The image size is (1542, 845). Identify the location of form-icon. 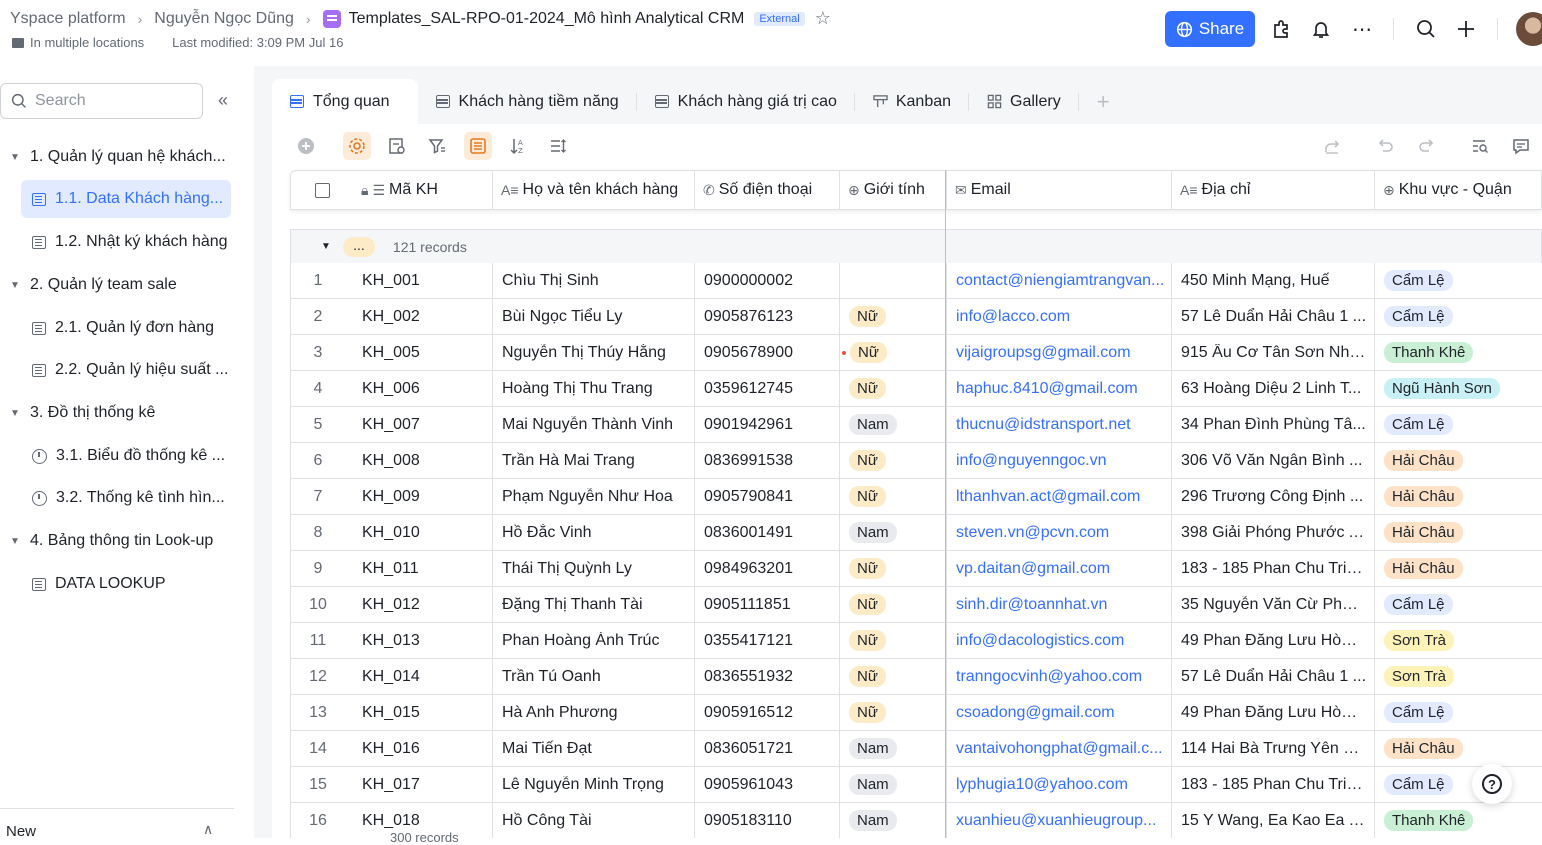
(397, 146).